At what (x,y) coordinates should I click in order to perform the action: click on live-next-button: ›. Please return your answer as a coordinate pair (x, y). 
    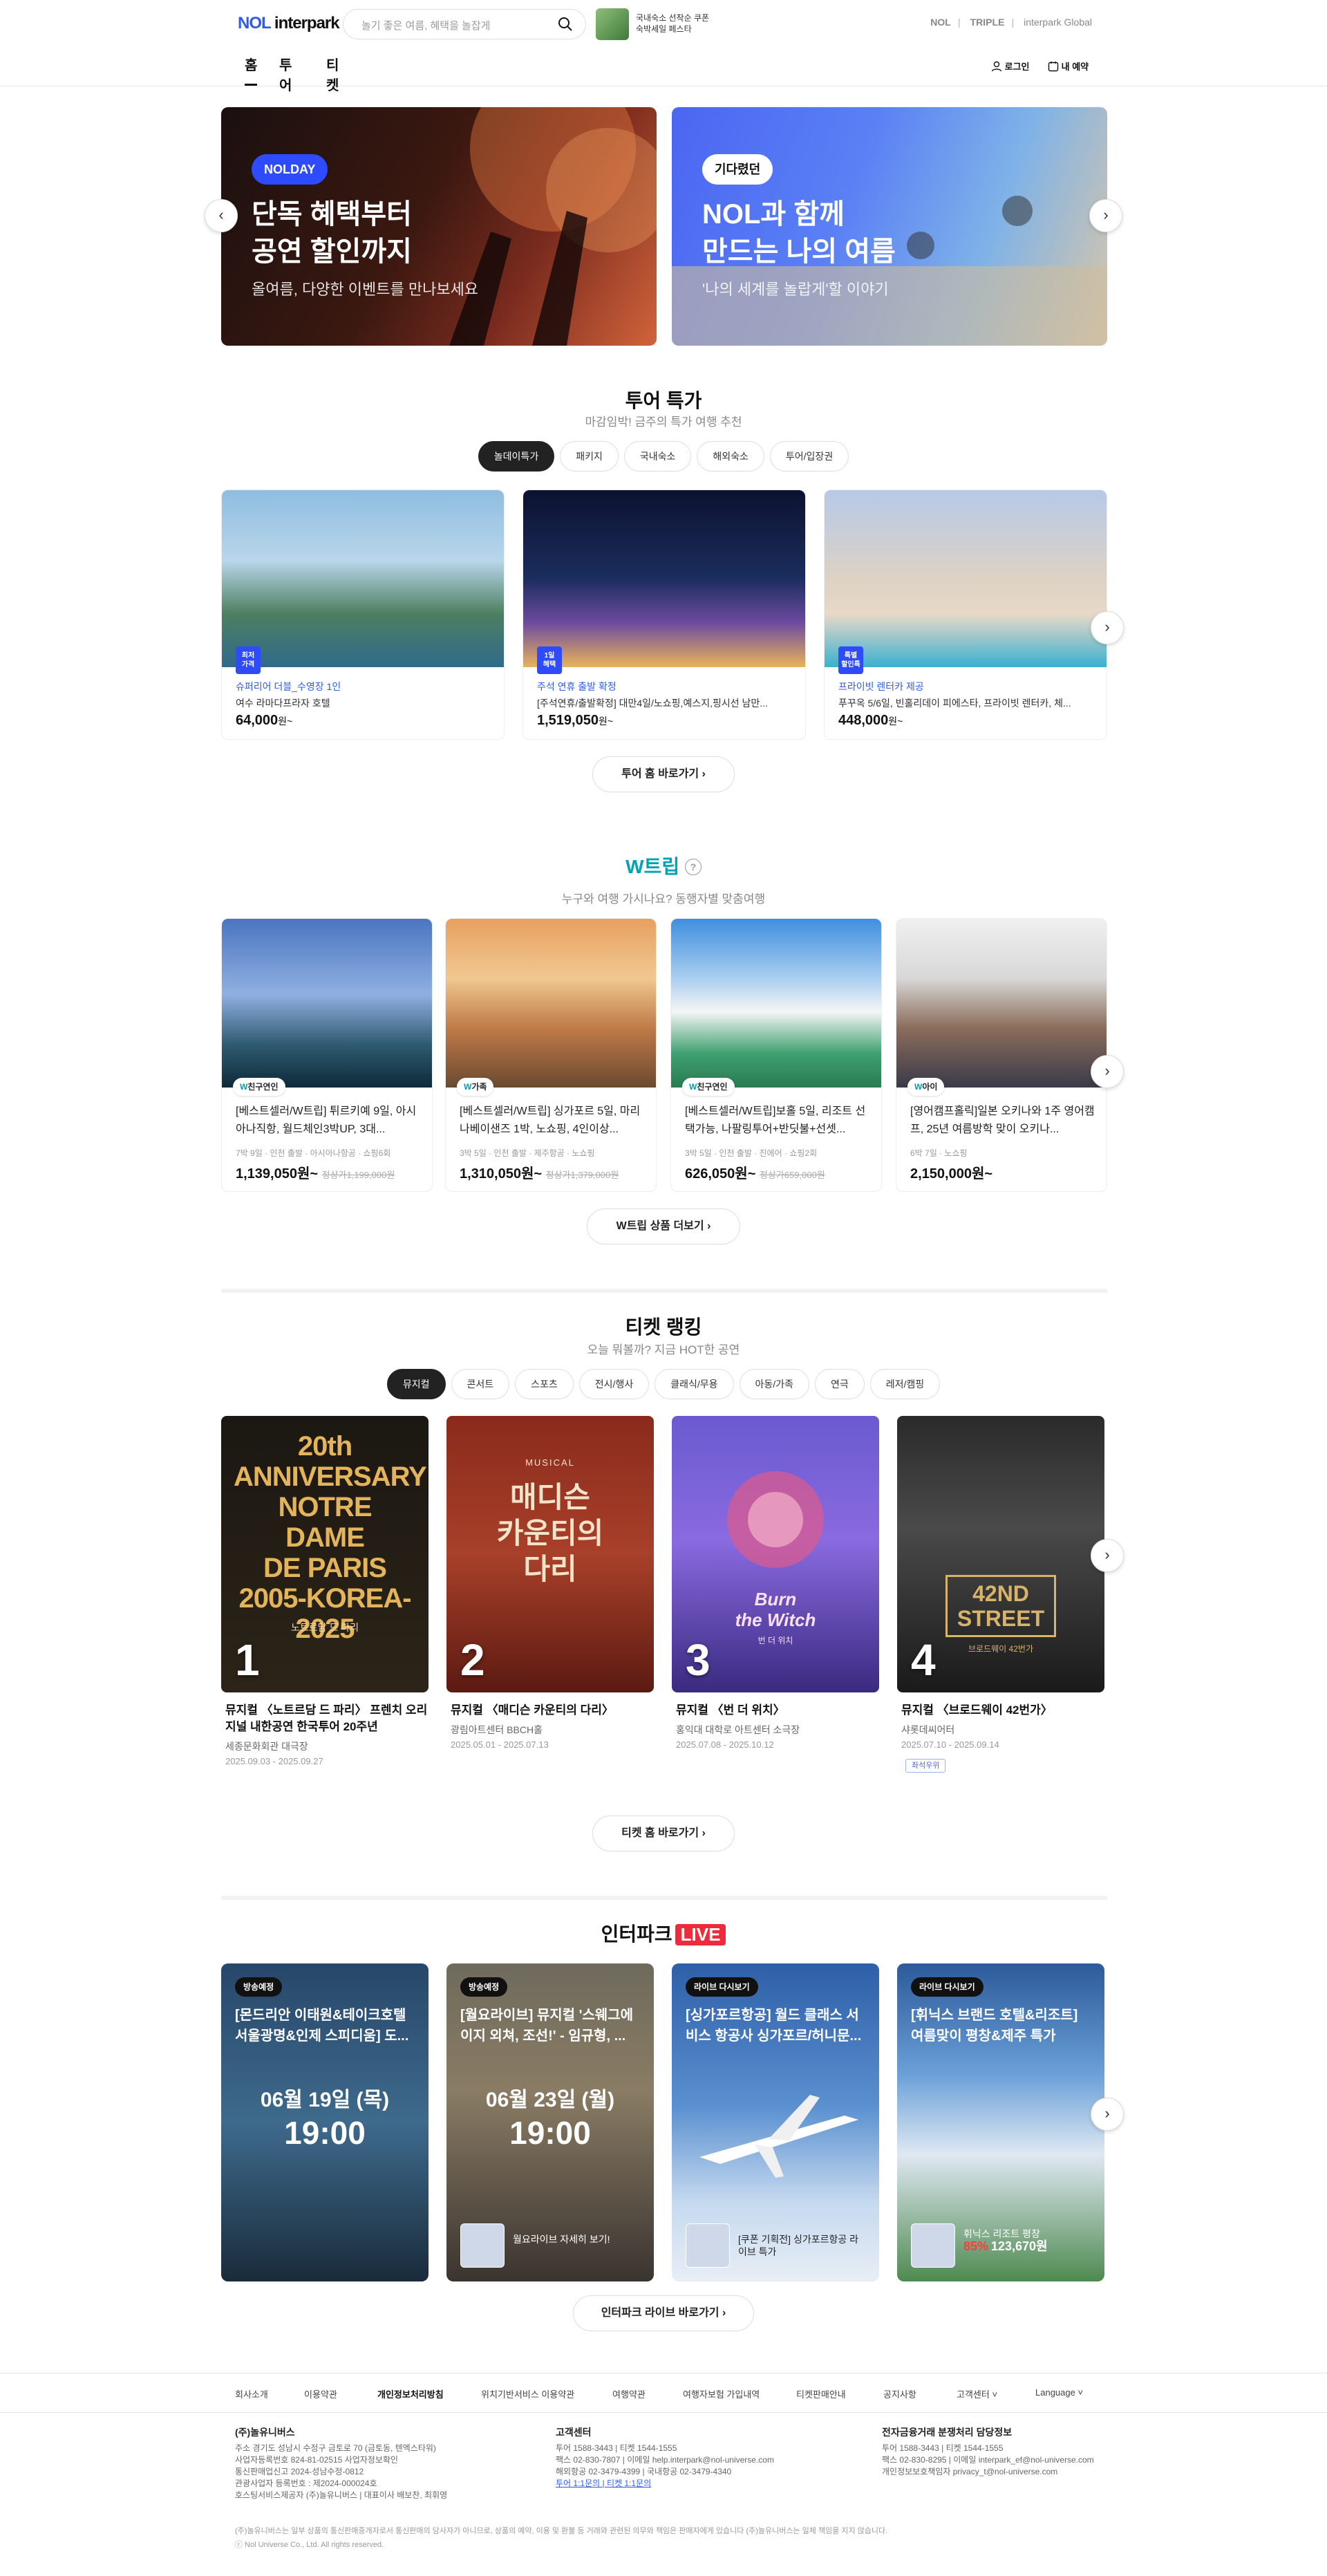
    Looking at the image, I should click on (1108, 2114).